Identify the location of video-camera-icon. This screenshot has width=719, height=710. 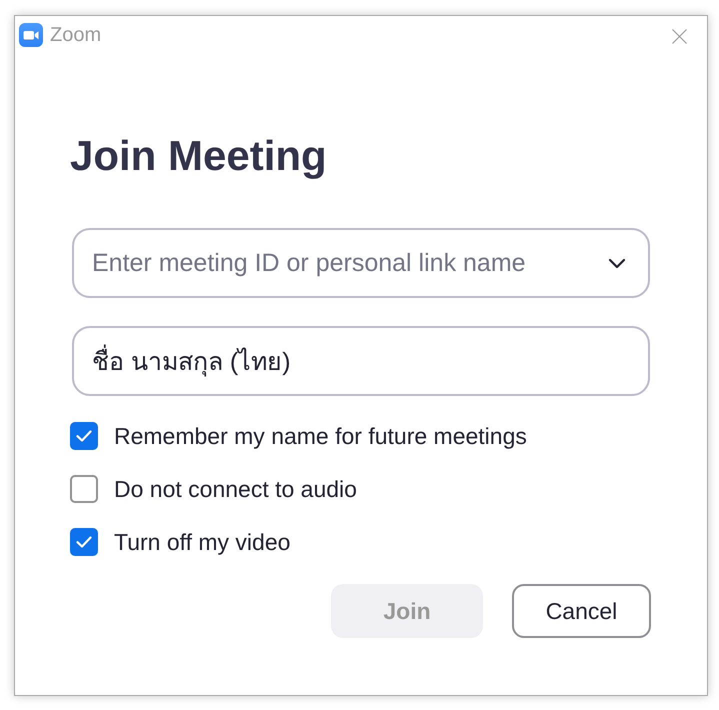
(31, 35).